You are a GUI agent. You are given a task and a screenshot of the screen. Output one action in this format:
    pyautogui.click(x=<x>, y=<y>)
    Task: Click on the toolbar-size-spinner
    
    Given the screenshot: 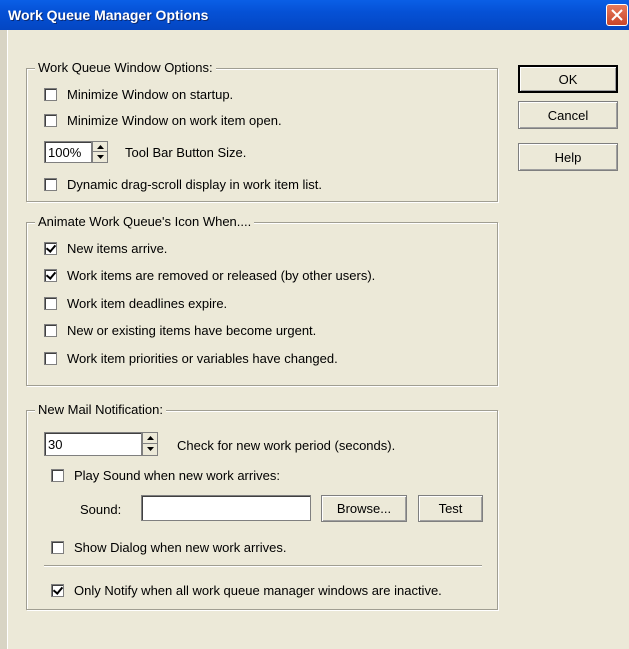 What is the action you would take?
    pyautogui.click(x=100, y=152)
    